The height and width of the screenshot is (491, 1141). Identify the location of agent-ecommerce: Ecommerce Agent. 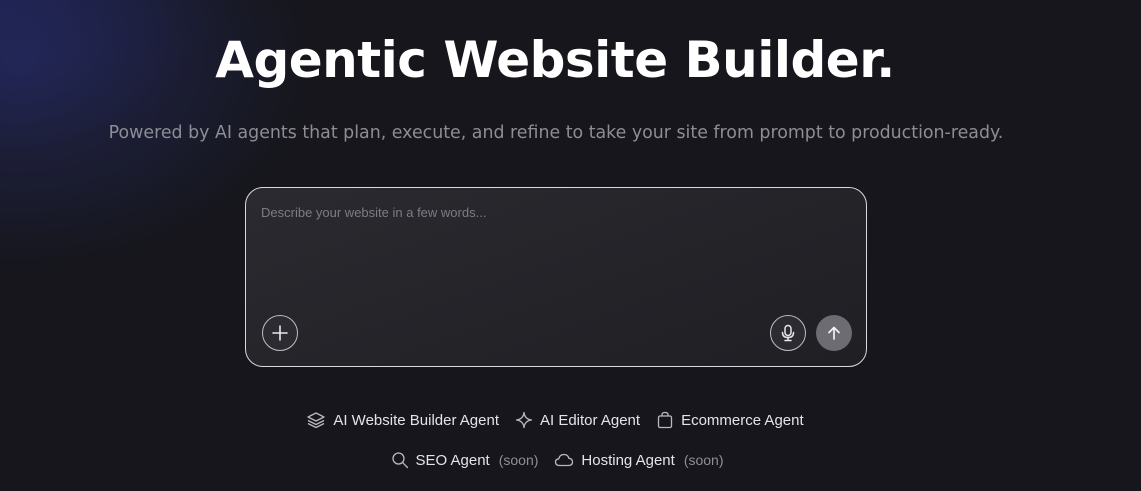
(730, 420).